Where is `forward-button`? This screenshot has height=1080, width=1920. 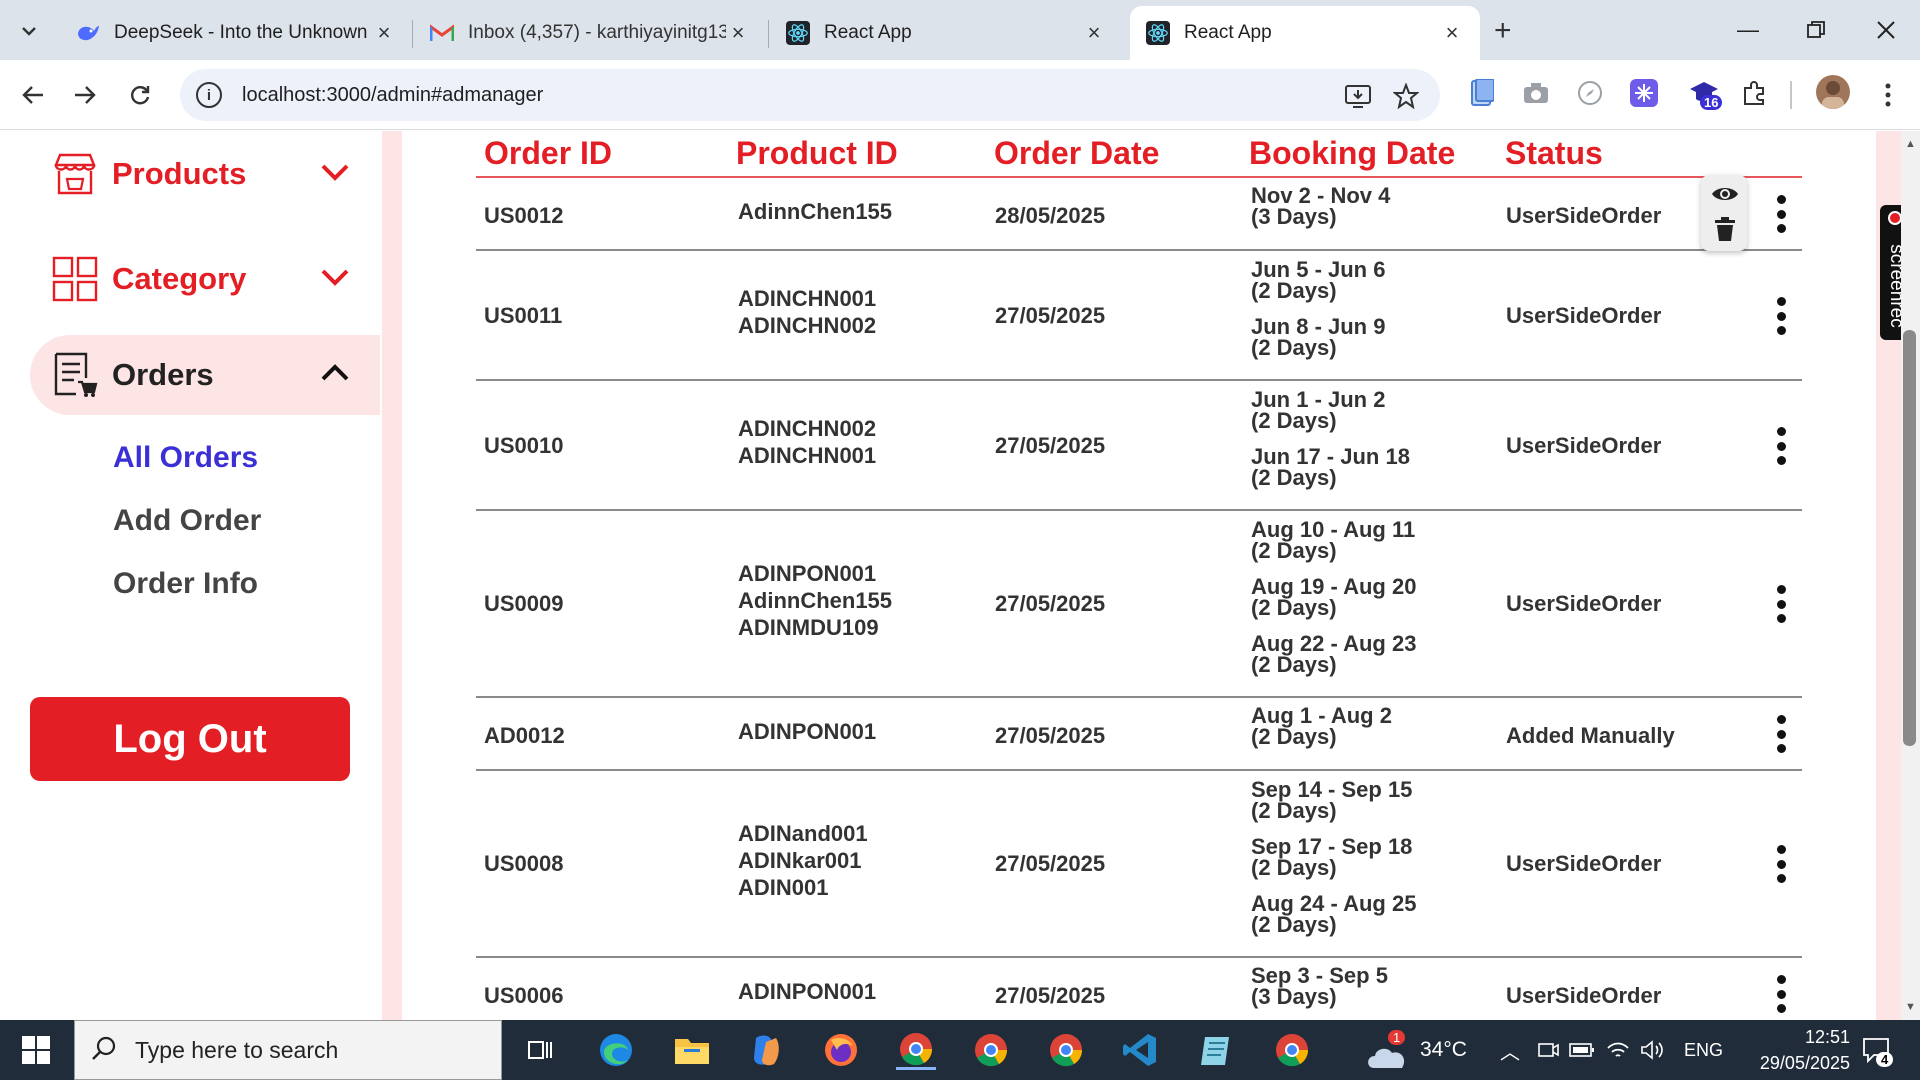
forward-button is located at coordinates (85, 95).